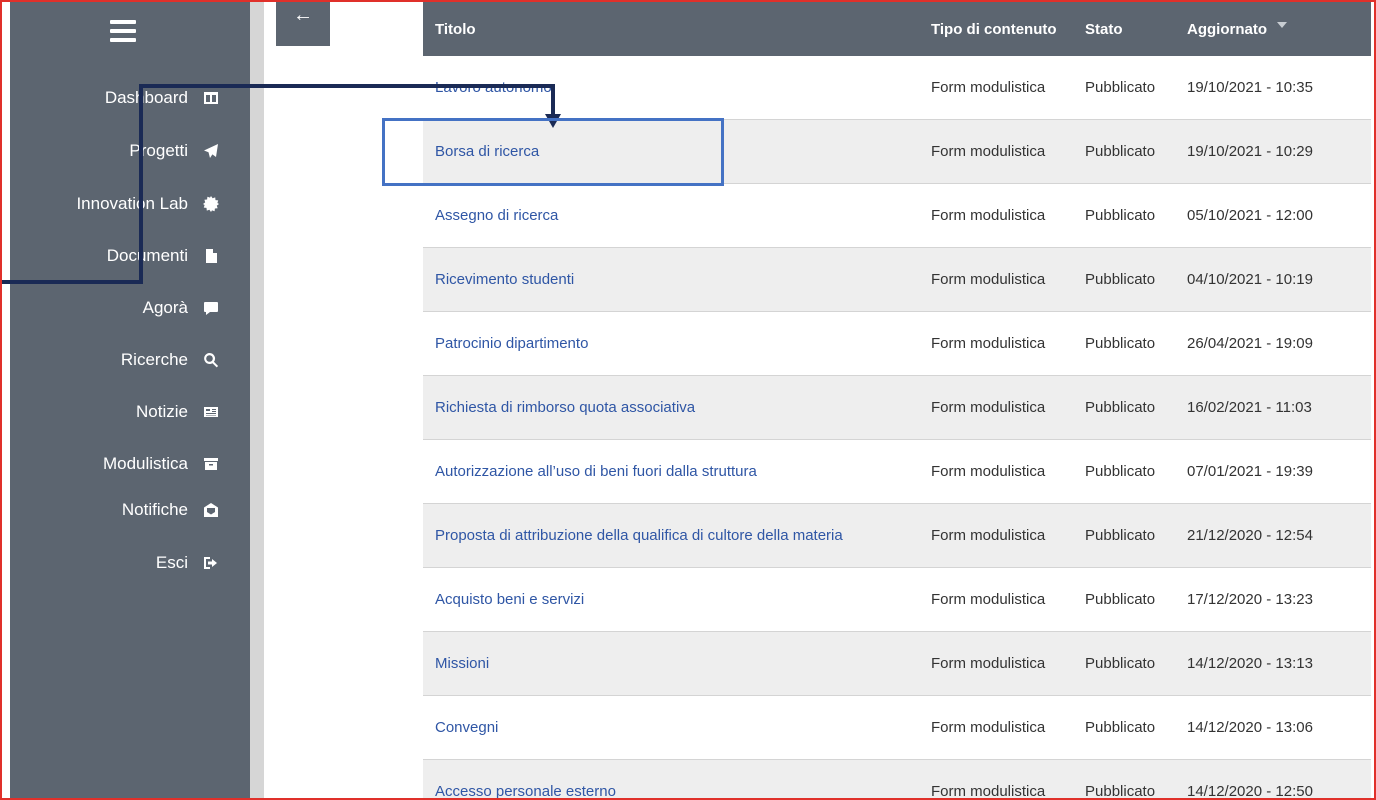  Describe the element at coordinates (154, 509) in the screenshot. I see `sidebar-item-label: Notifiche` at that location.